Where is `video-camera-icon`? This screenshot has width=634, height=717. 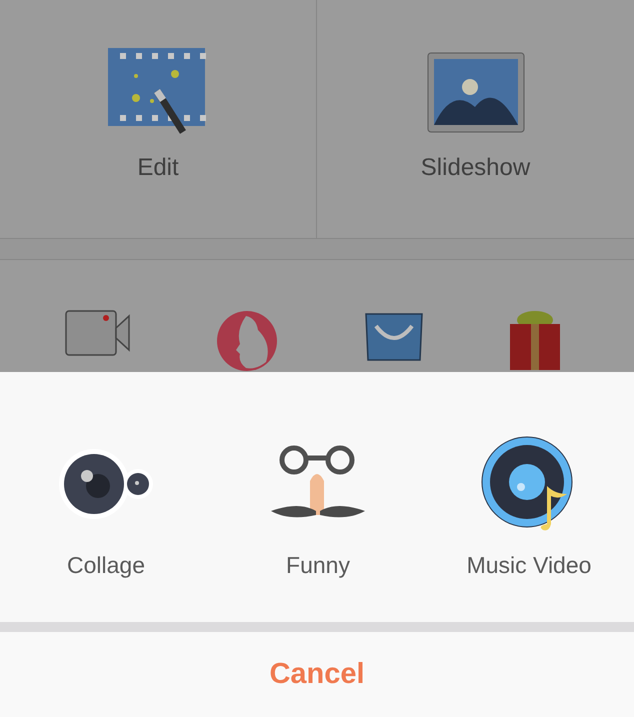 video-camera-icon is located at coordinates (96, 333).